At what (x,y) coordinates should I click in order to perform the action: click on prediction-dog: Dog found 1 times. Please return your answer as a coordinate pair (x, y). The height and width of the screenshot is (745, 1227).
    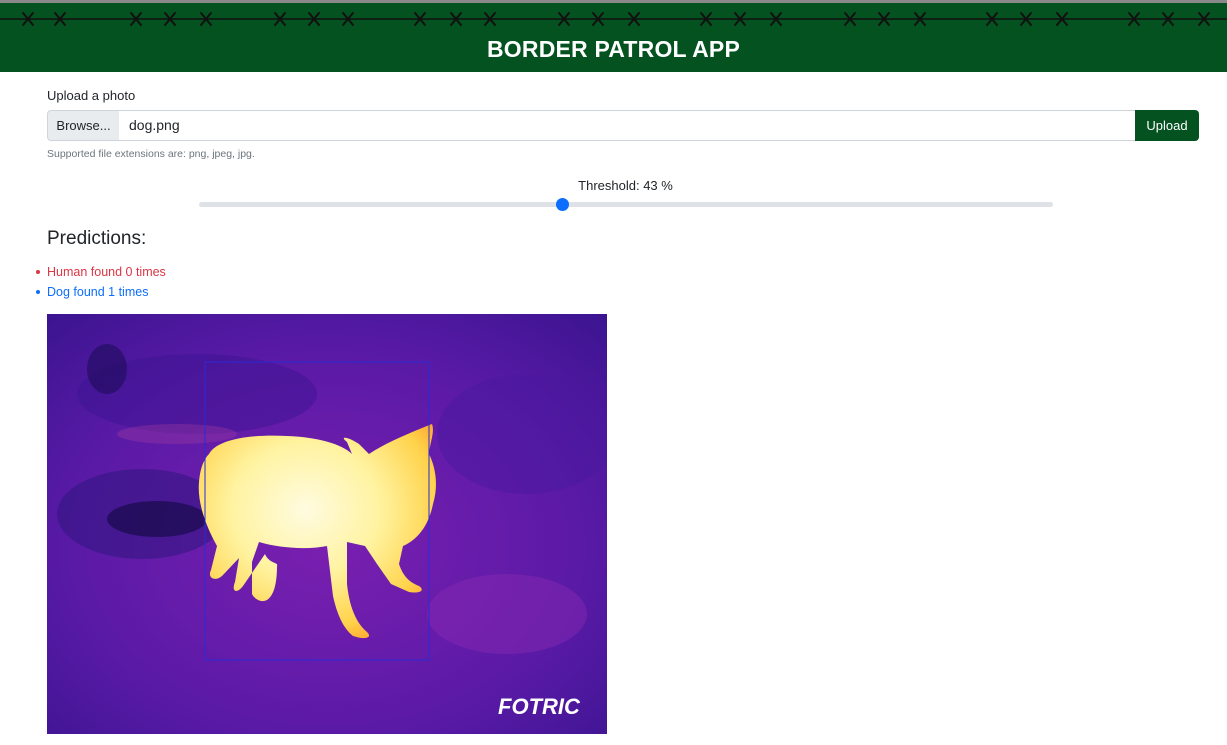
    Looking at the image, I should click on (100, 292).